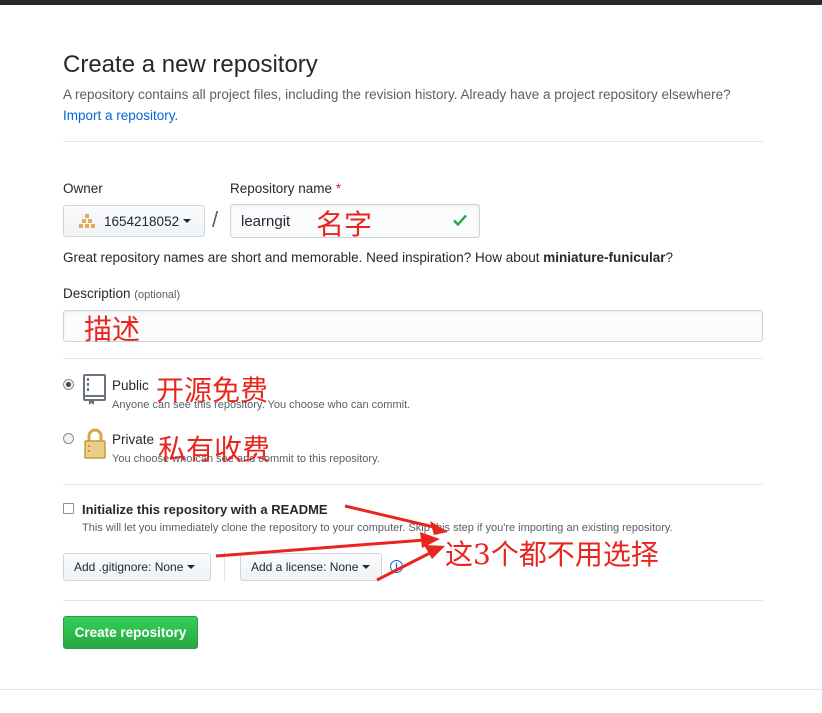  What do you see at coordinates (212, 390) in the screenshot?
I see `annotation-public: 开源免费` at bounding box center [212, 390].